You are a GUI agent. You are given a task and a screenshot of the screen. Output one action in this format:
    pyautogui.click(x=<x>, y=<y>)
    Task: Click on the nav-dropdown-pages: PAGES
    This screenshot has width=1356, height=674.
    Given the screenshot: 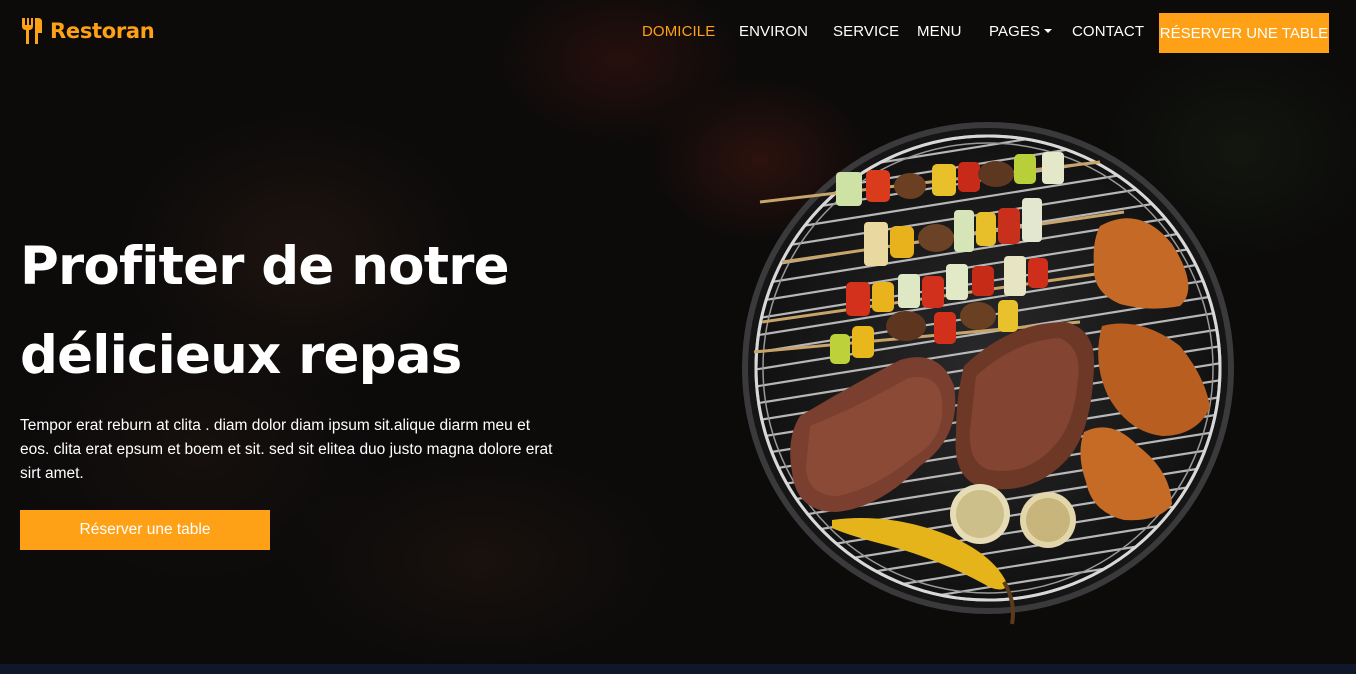 What is the action you would take?
    pyautogui.click(x=1021, y=31)
    